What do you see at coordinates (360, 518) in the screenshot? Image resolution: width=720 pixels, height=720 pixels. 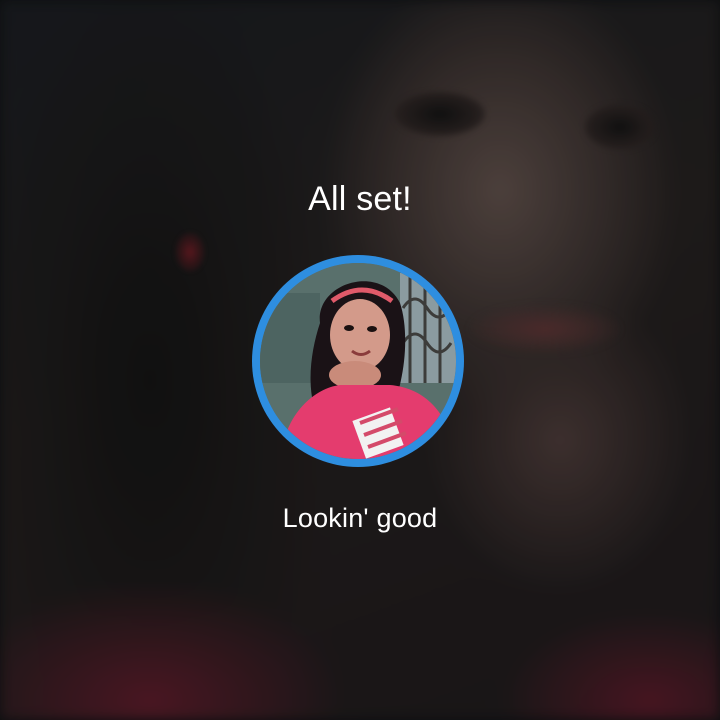 I see `status-caption: Lookin' good` at bounding box center [360, 518].